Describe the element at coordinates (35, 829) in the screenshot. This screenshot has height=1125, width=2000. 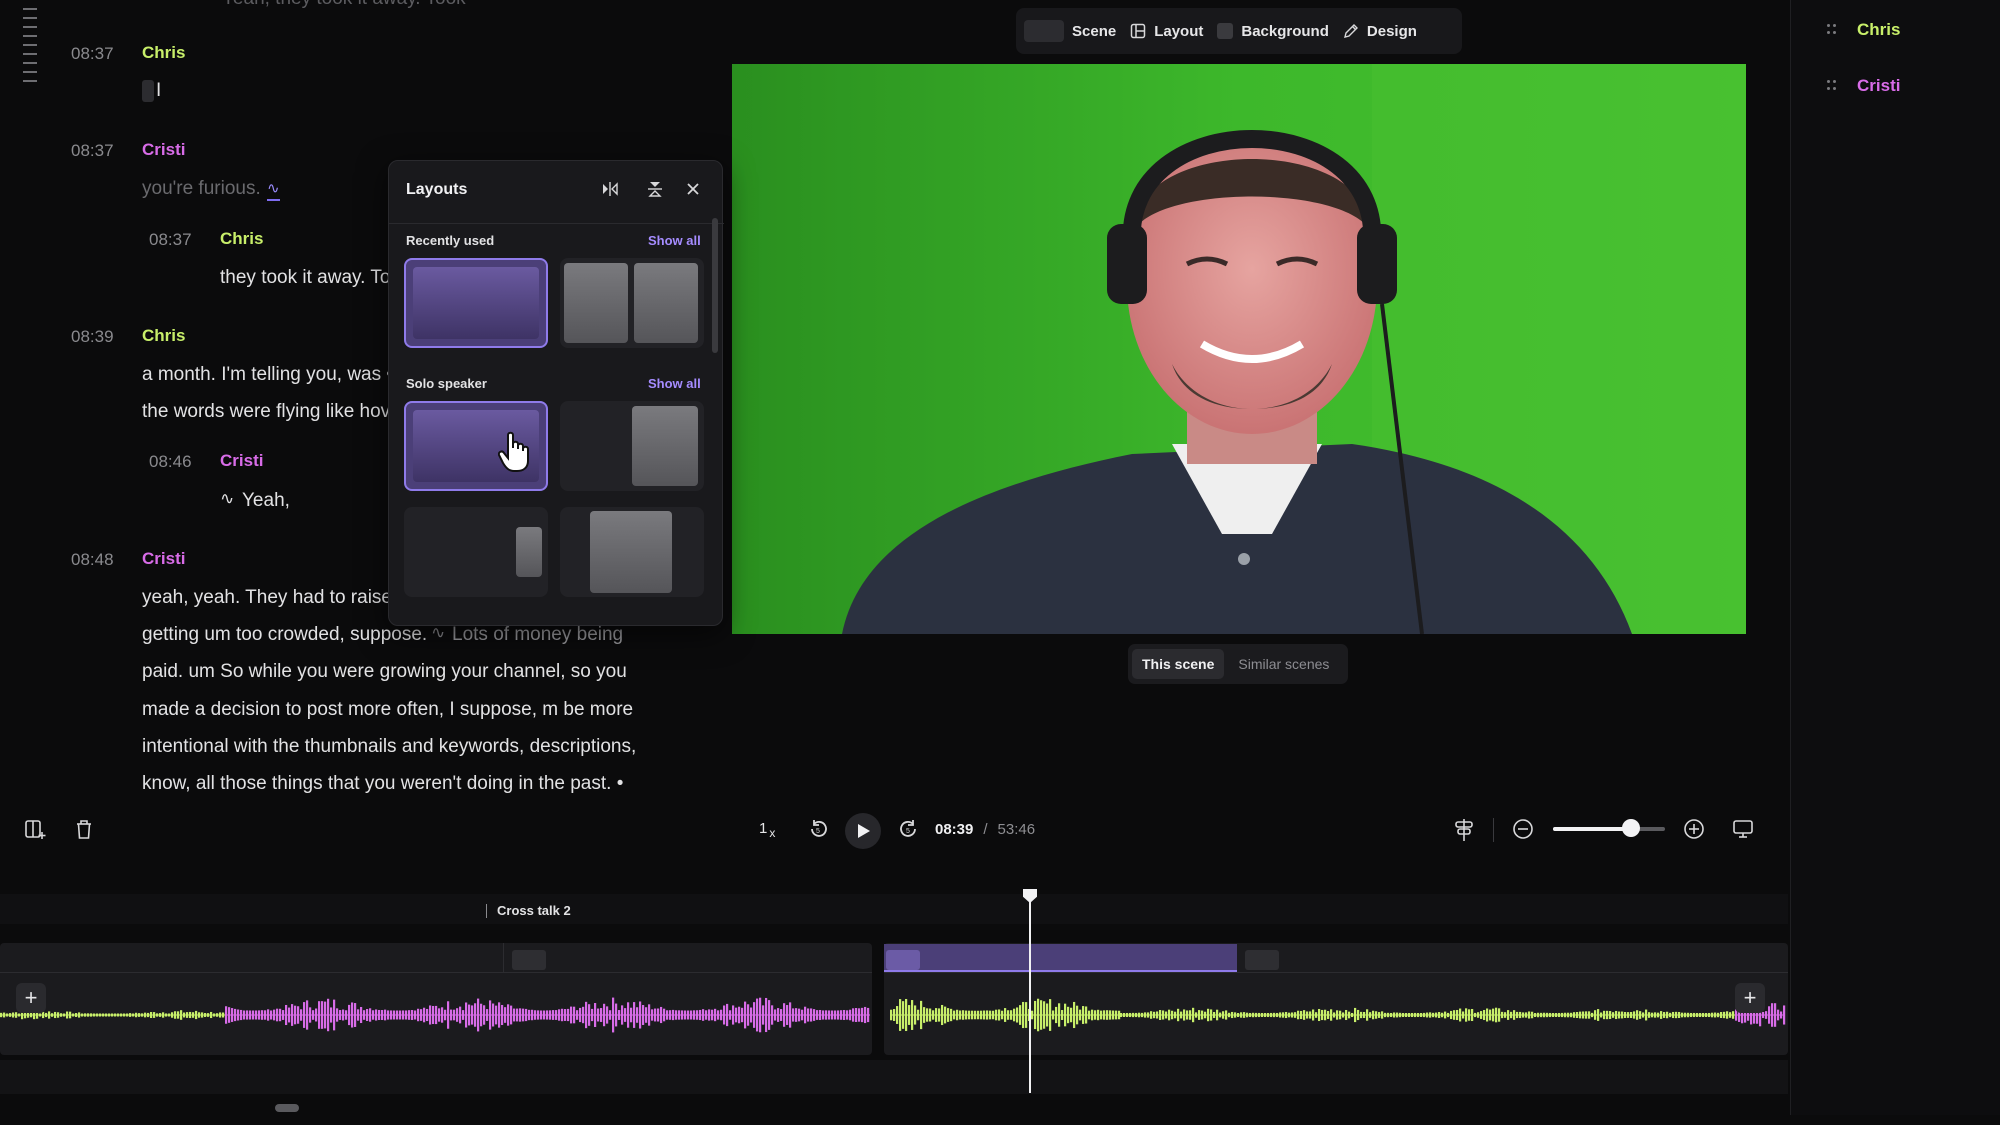
I see `add-scene-icon` at that location.